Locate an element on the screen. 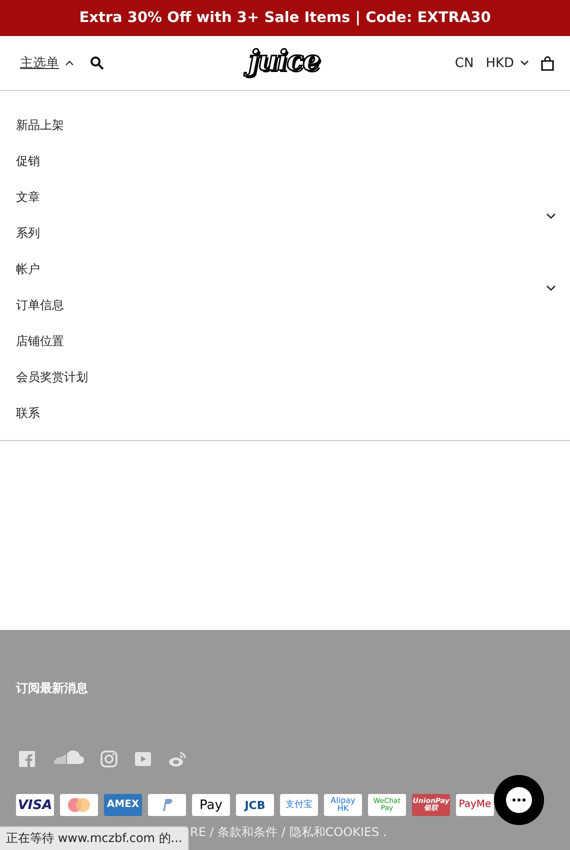 The height and width of the screenshot is (850, 570). caret-down-icon is located at coordinates (524, 63).